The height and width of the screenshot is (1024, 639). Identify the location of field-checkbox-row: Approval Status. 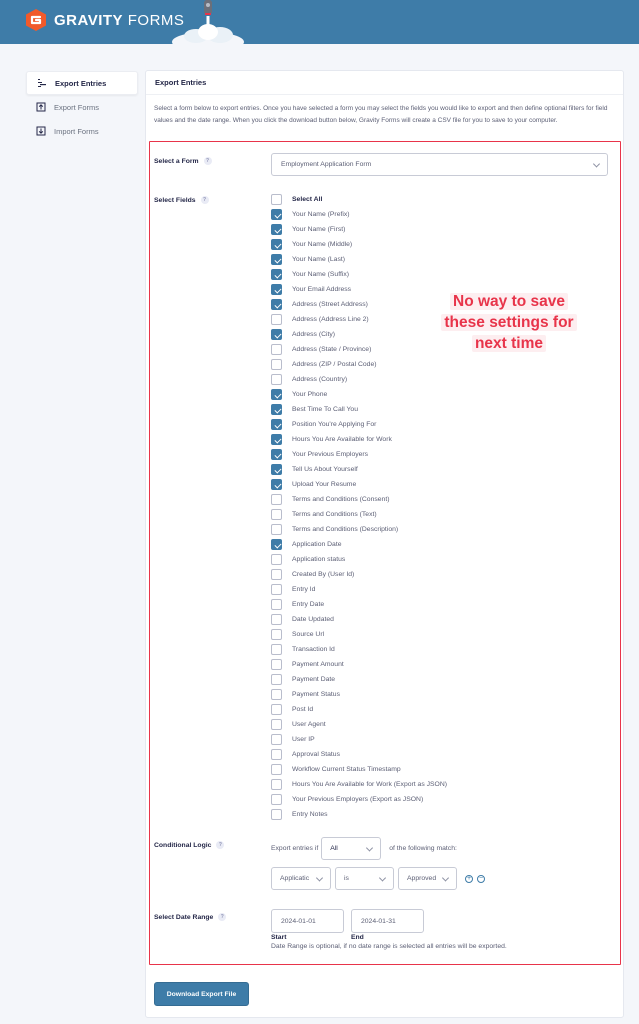
(359, 754).